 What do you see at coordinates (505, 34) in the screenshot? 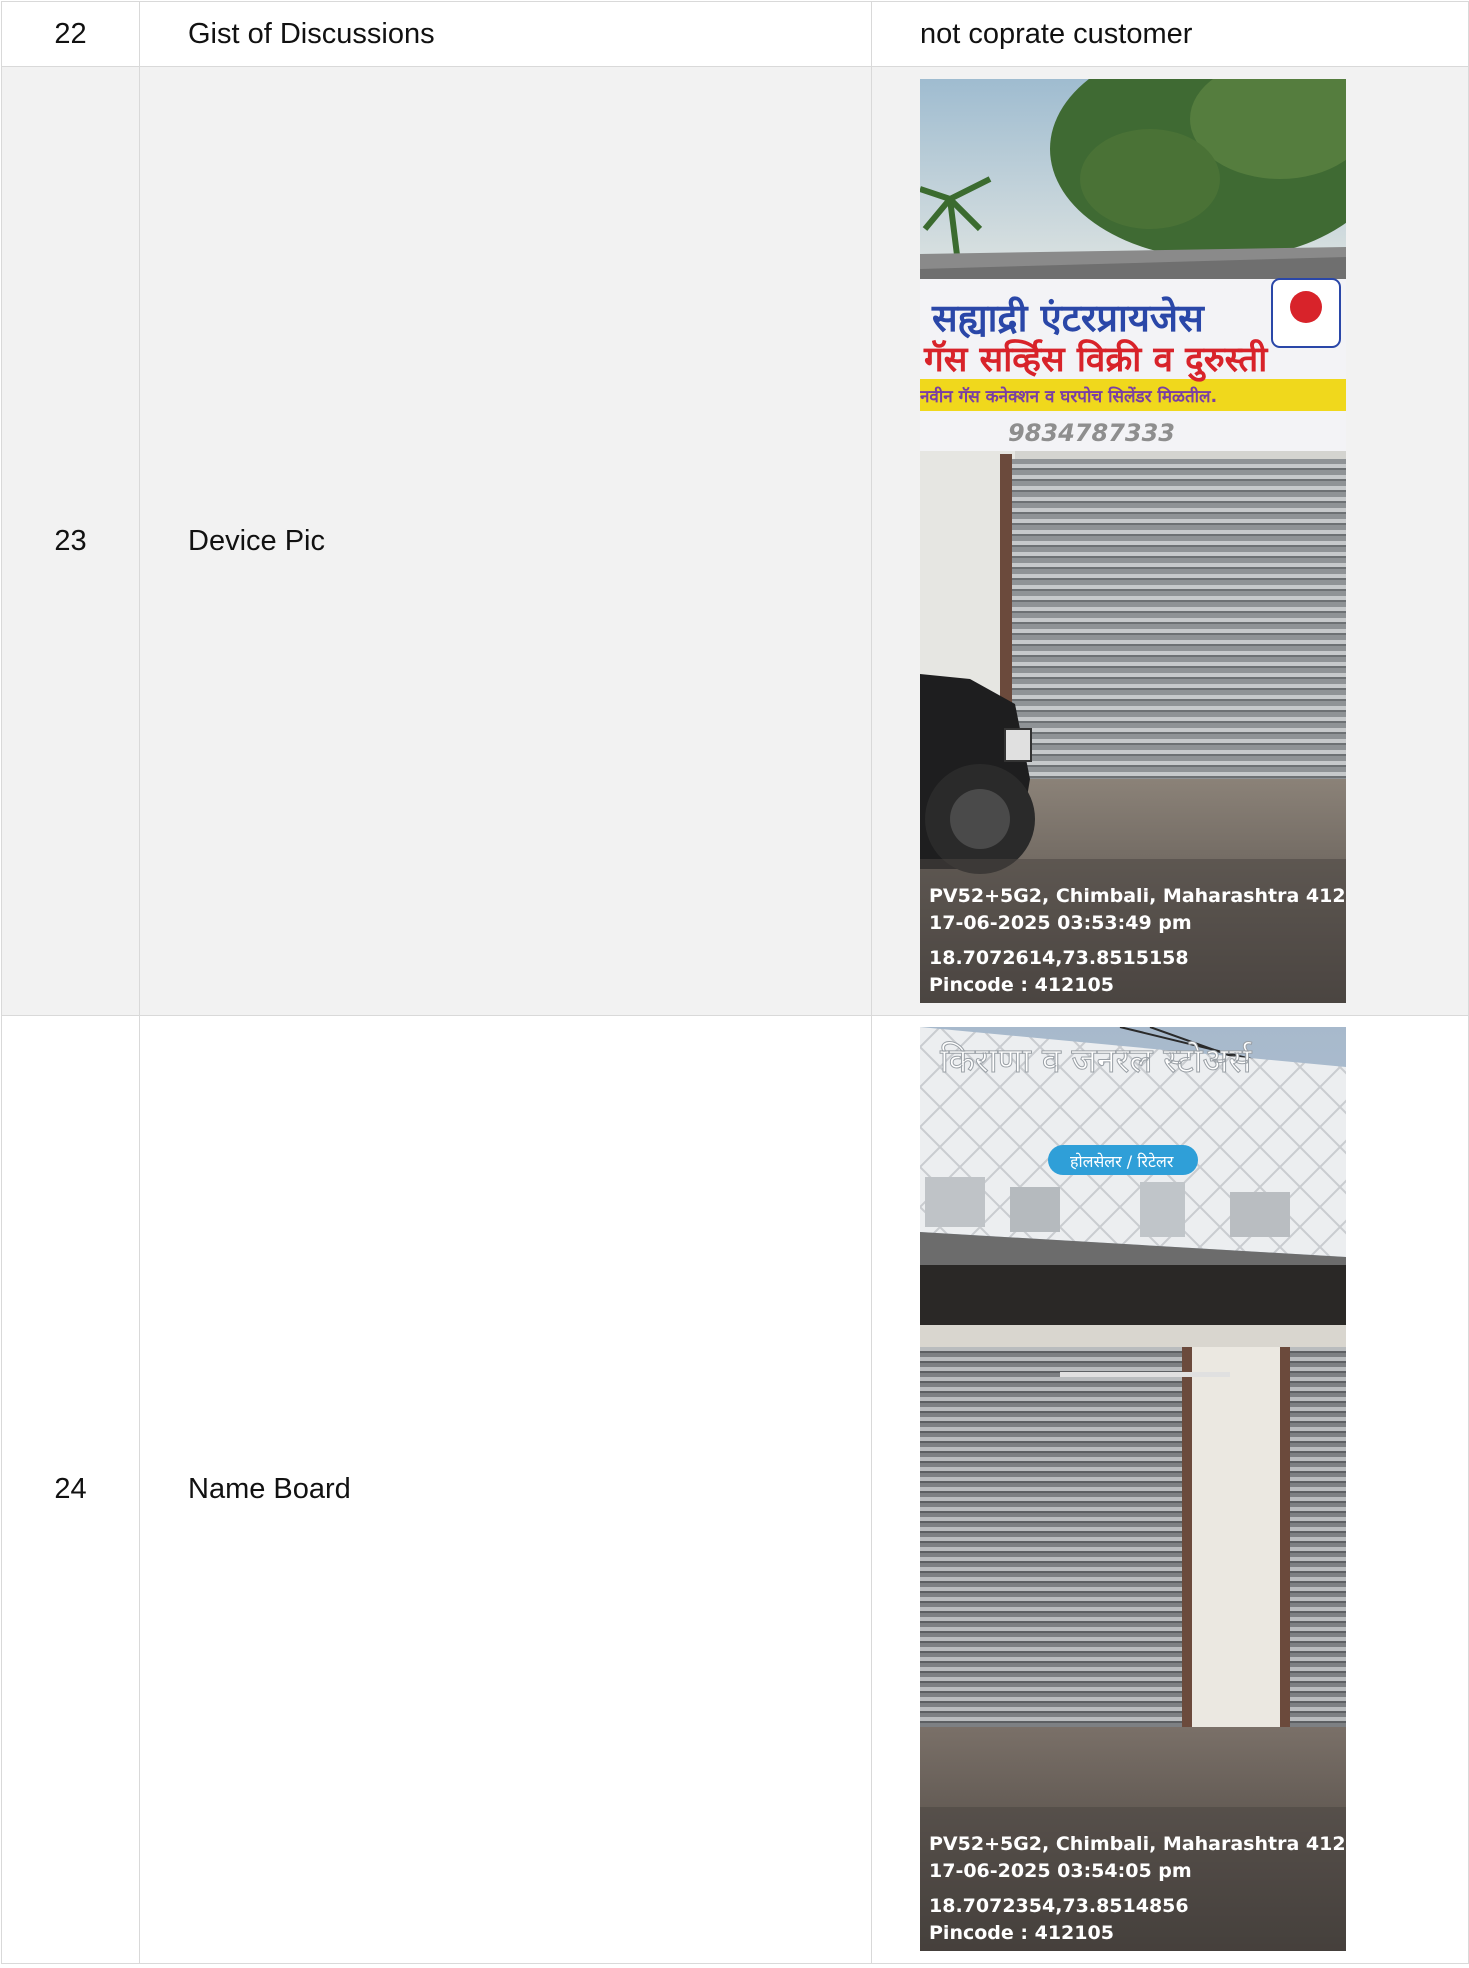
I see `row-label: Gist of Discussions` at bounding box center [505, 34].